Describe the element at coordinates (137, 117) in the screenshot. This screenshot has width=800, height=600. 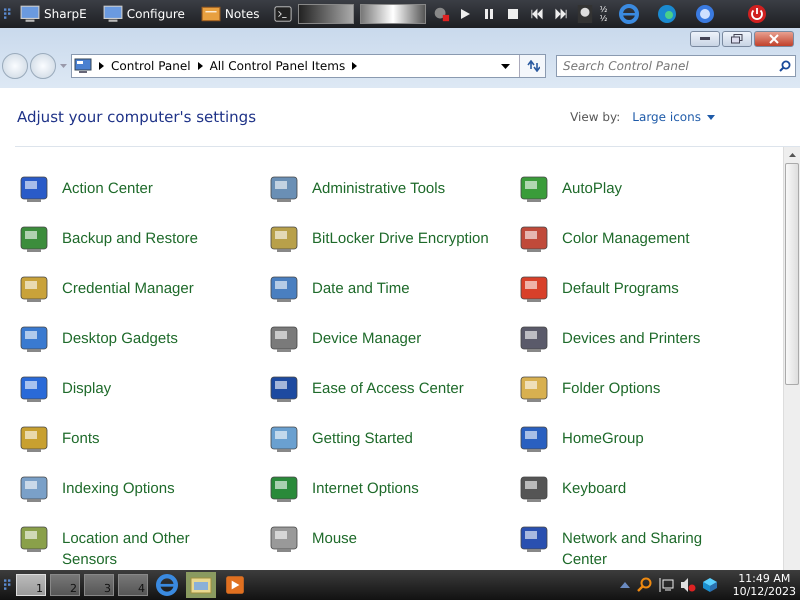
I see `page-heading: Adjust your computer's settings` at that location.